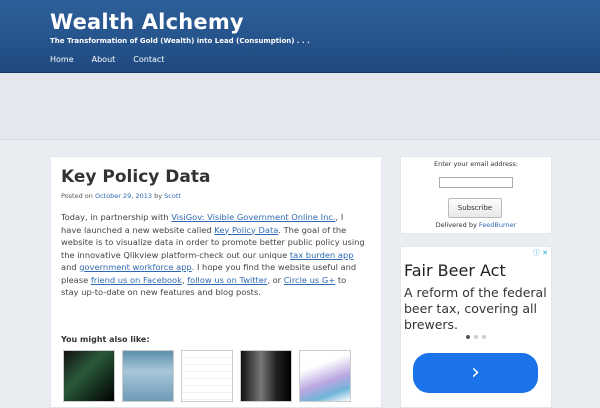  Describe the element at coordinates (475, 373) in the screenshot. I see `chevron-right-icon: ›` at that location.